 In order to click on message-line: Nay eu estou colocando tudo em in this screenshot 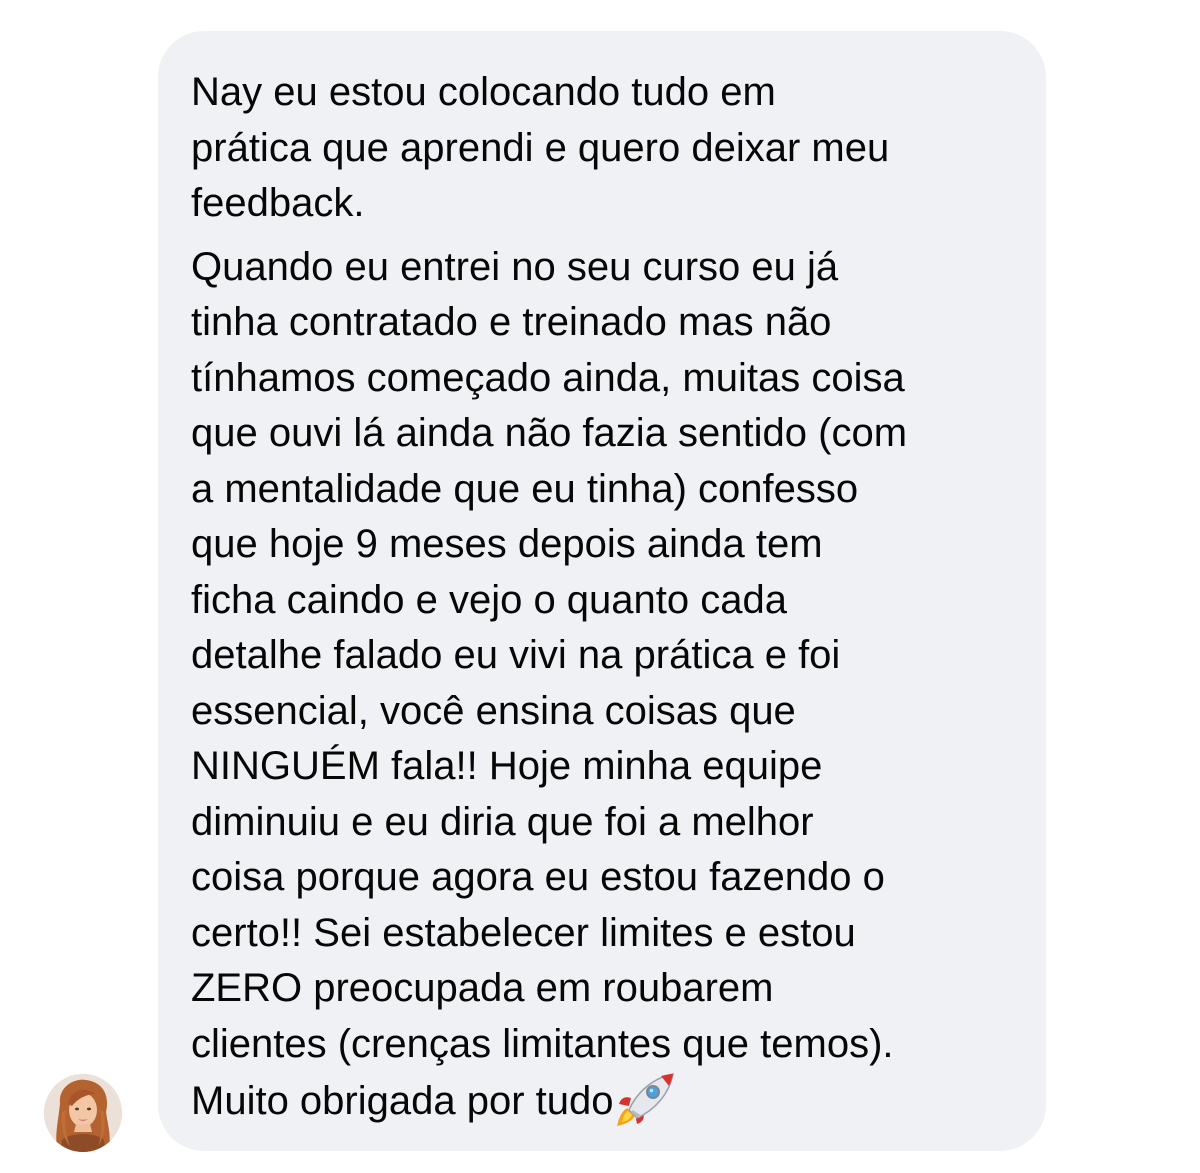, I will do `click(483, 92)`.